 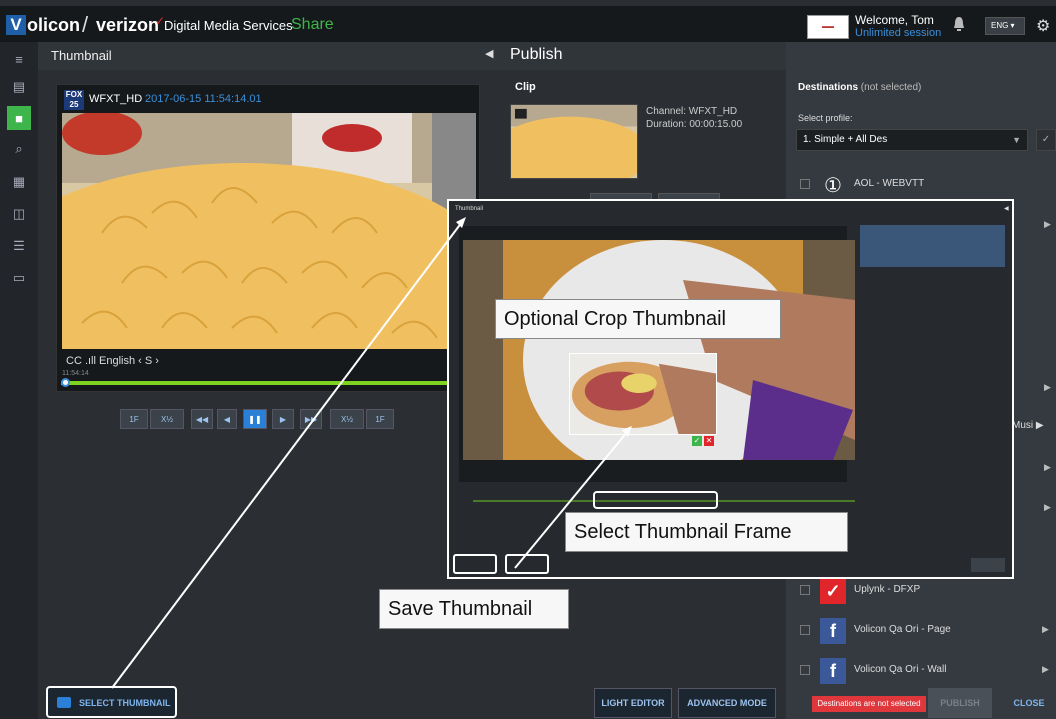 I want to click on play-button: ▶, so click(x=283, y=419).